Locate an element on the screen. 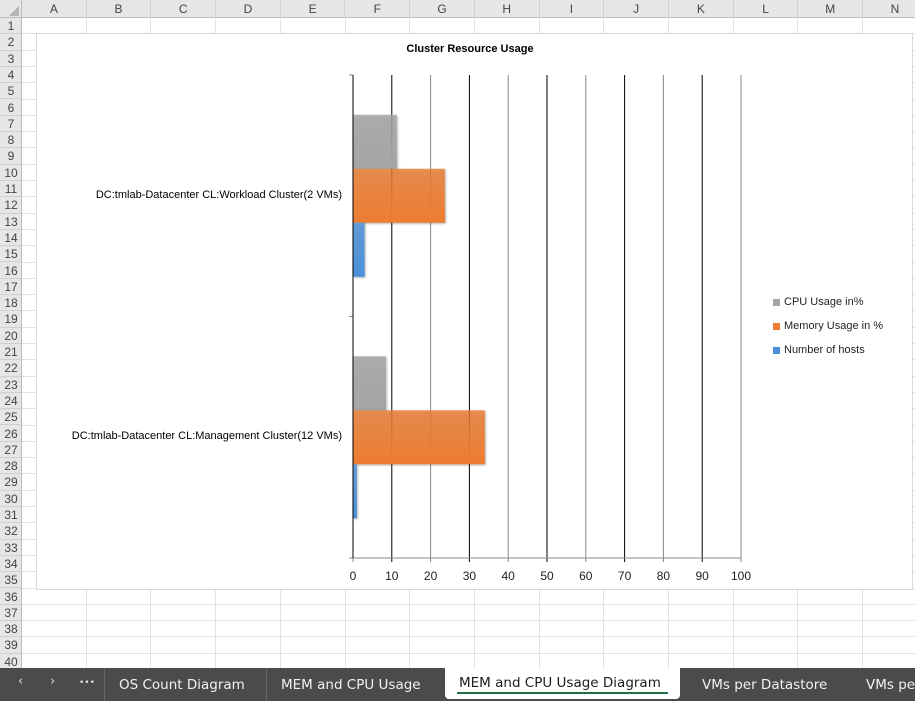 Image resolution: width=915 pixels, height=703 pixels. bar-cpu-usage-in--1 is located at coordinates (369, 383).